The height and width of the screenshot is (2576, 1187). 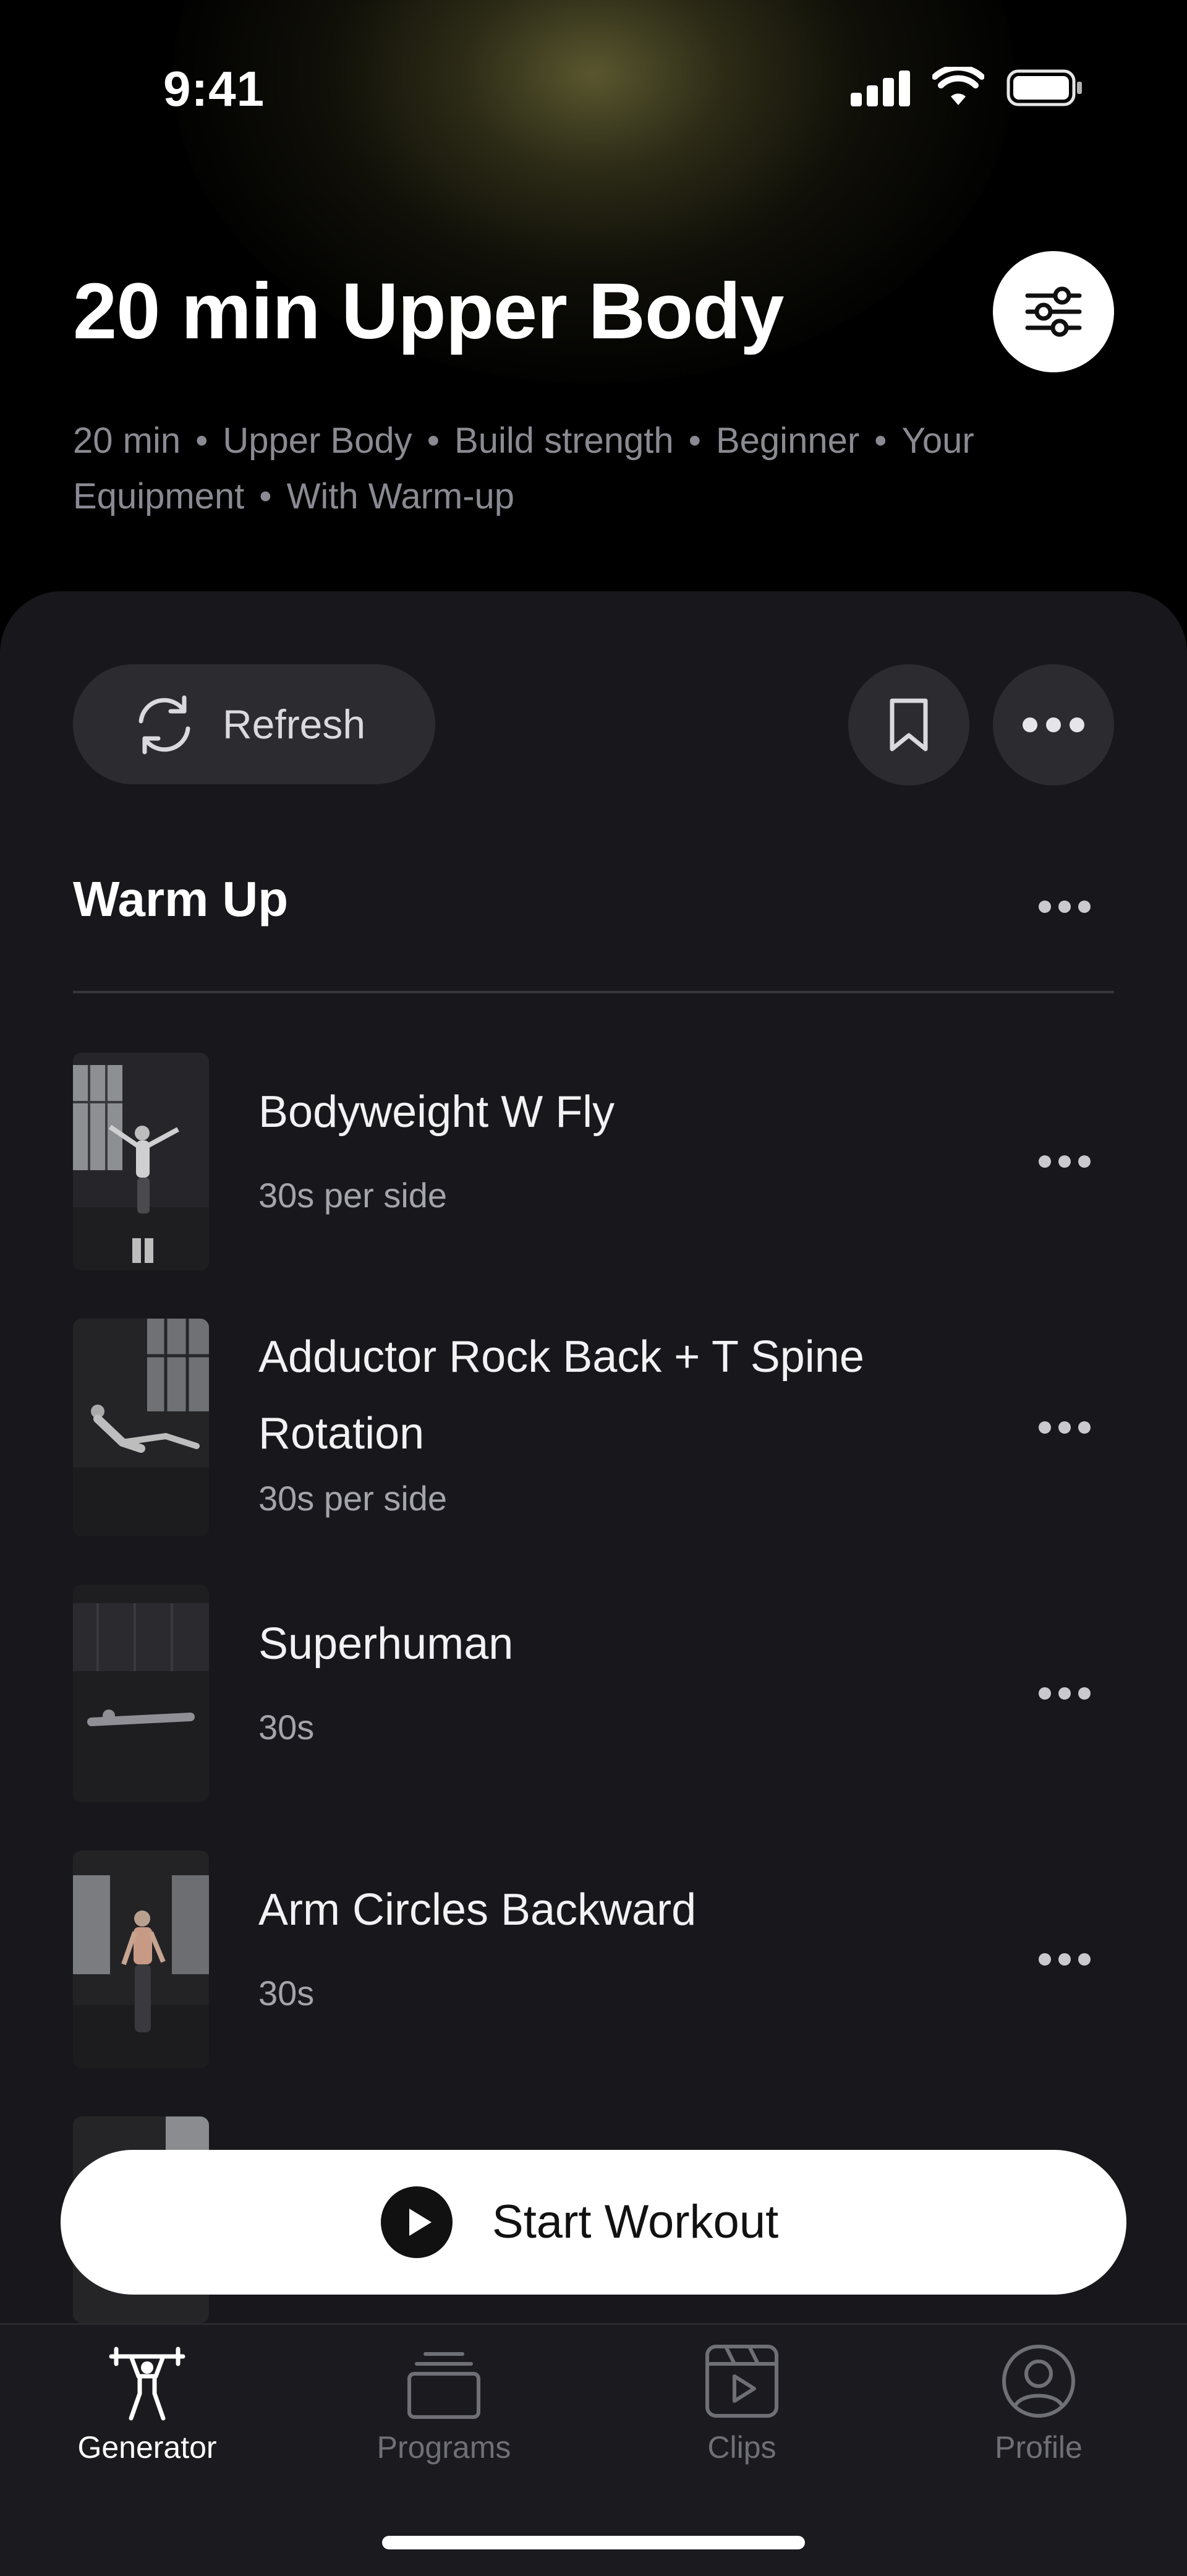 What do you see at coordinates (295, 724) in the screenshot?
I see `refresh-label: Refresh` at bounding box center [295, 724].